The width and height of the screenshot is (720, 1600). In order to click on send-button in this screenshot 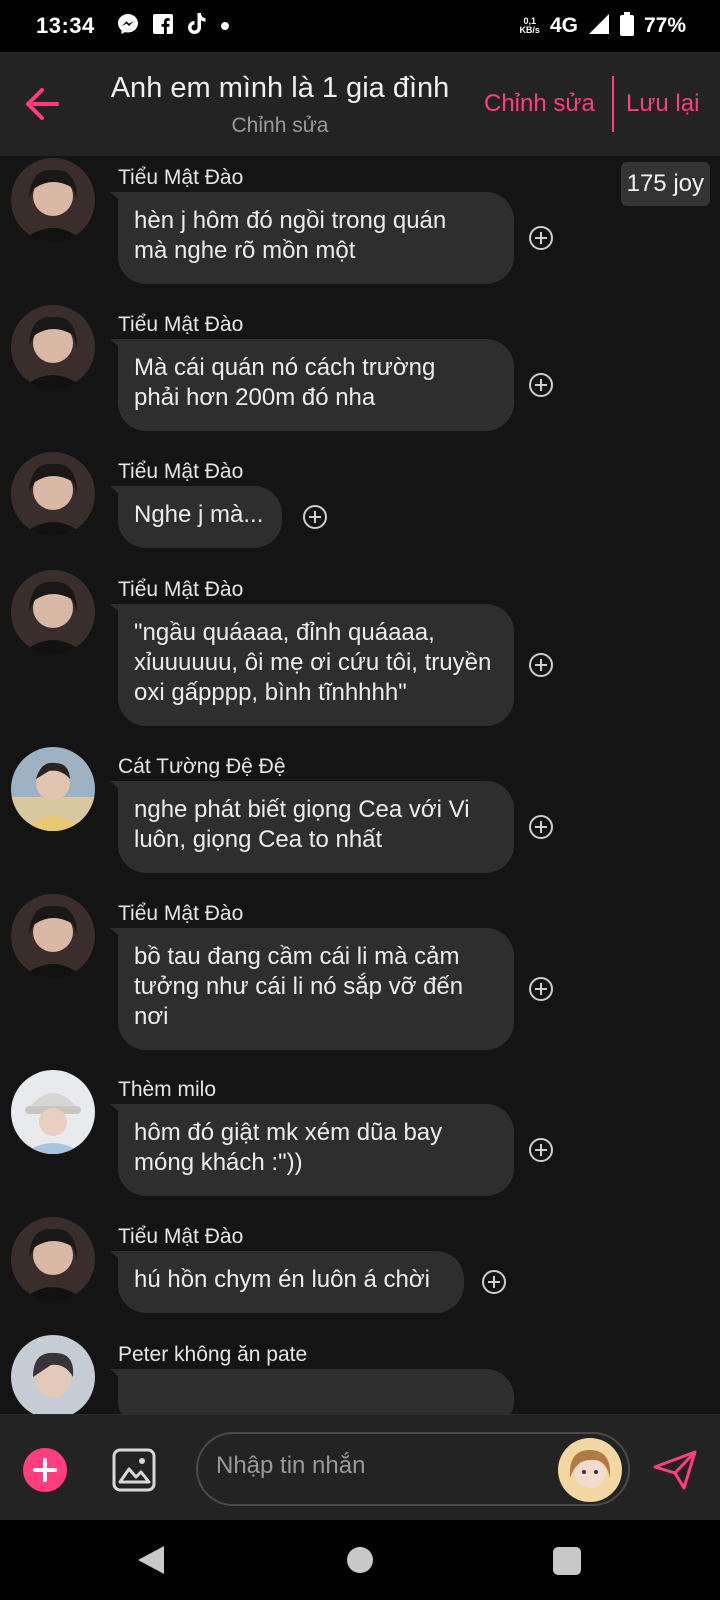, I will do `click(675, 1470)`.